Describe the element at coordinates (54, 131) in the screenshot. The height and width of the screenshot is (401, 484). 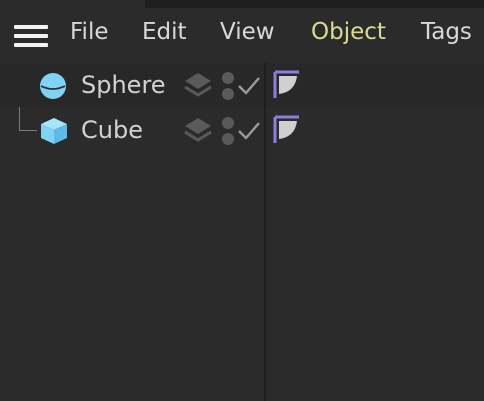
I see `cube-icon` at that location.